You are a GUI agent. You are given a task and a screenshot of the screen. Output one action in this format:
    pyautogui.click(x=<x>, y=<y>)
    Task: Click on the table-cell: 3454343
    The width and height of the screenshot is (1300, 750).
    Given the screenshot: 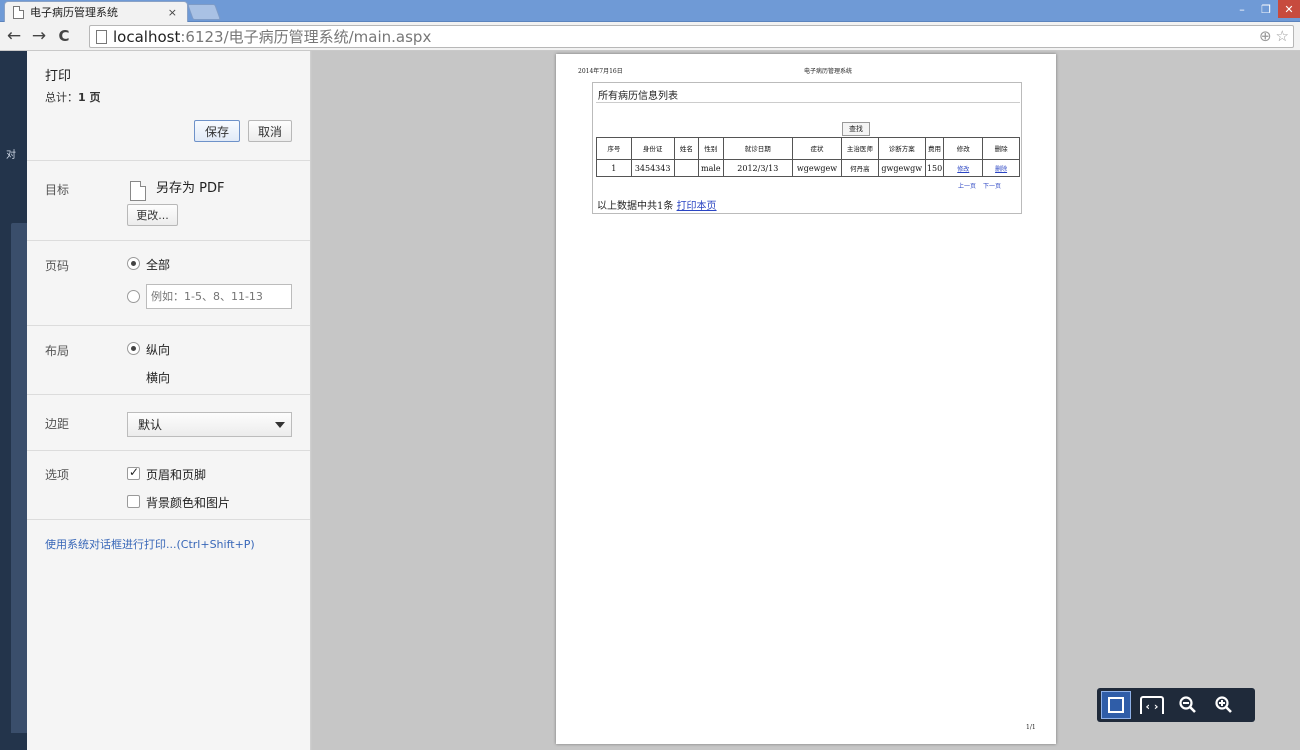 What is the action you would take?
    pyautogui.click(x=652, y=168)
    